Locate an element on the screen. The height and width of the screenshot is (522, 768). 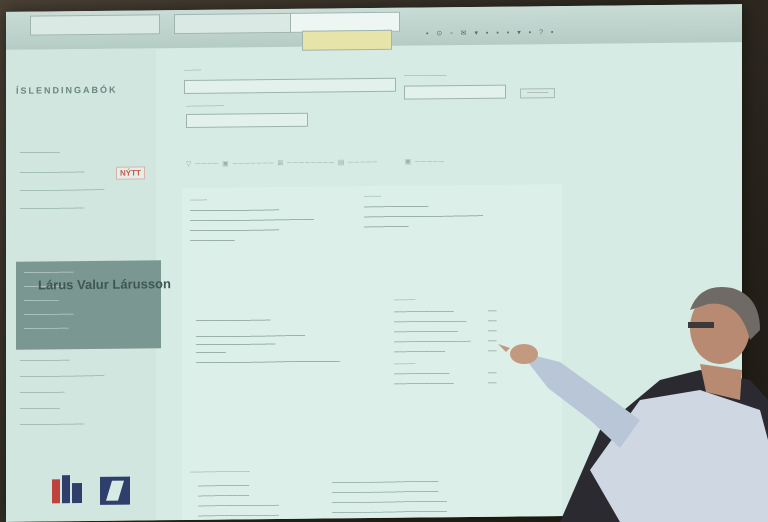
select-field is located at coordinates (247, 120).